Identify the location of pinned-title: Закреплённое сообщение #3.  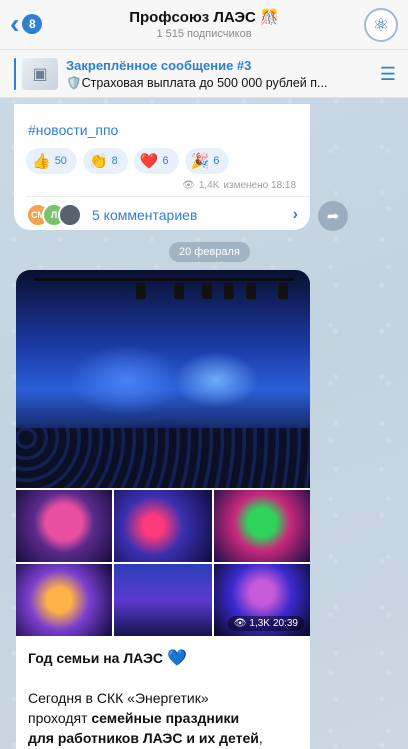
(159, 65).